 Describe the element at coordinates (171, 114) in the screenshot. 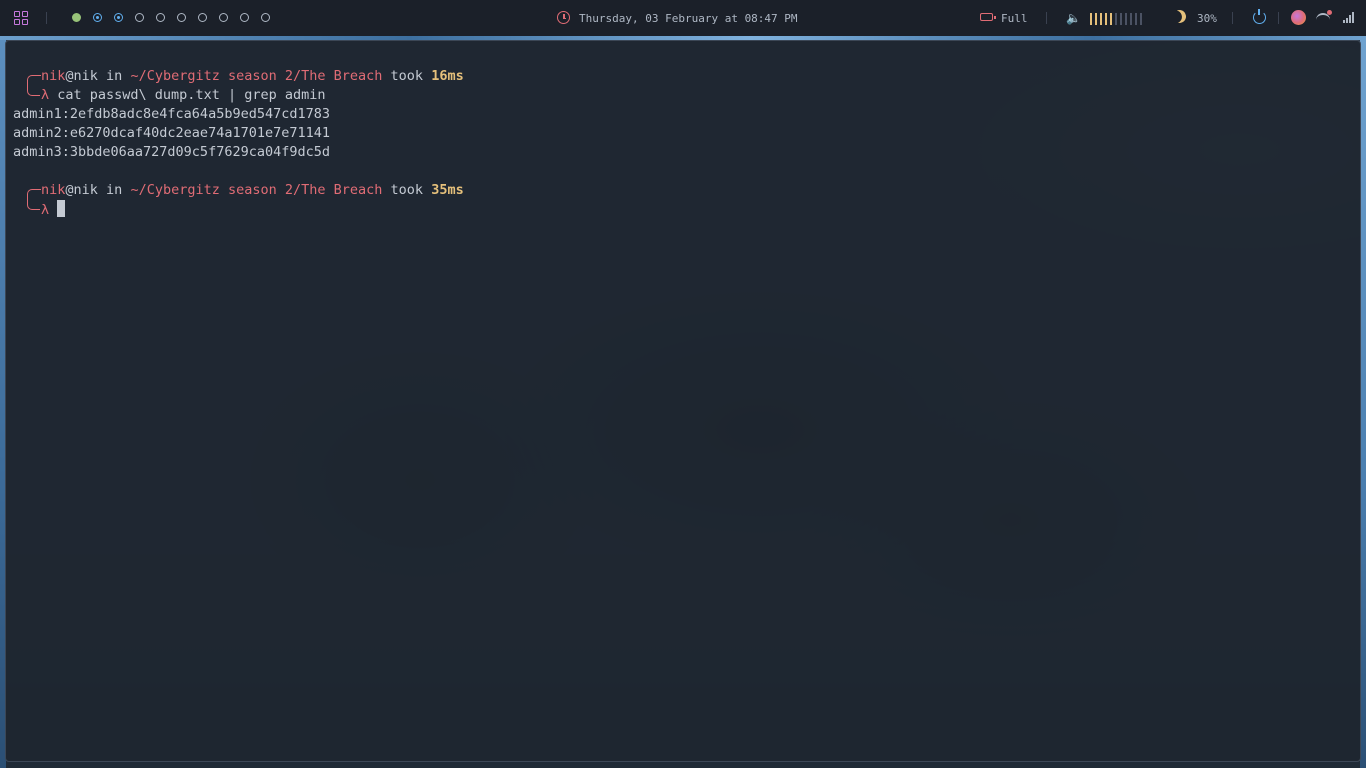

I see `output-line: admin1:2efdb8adc8e4fca64a5b9ed547cd1783` at that location.